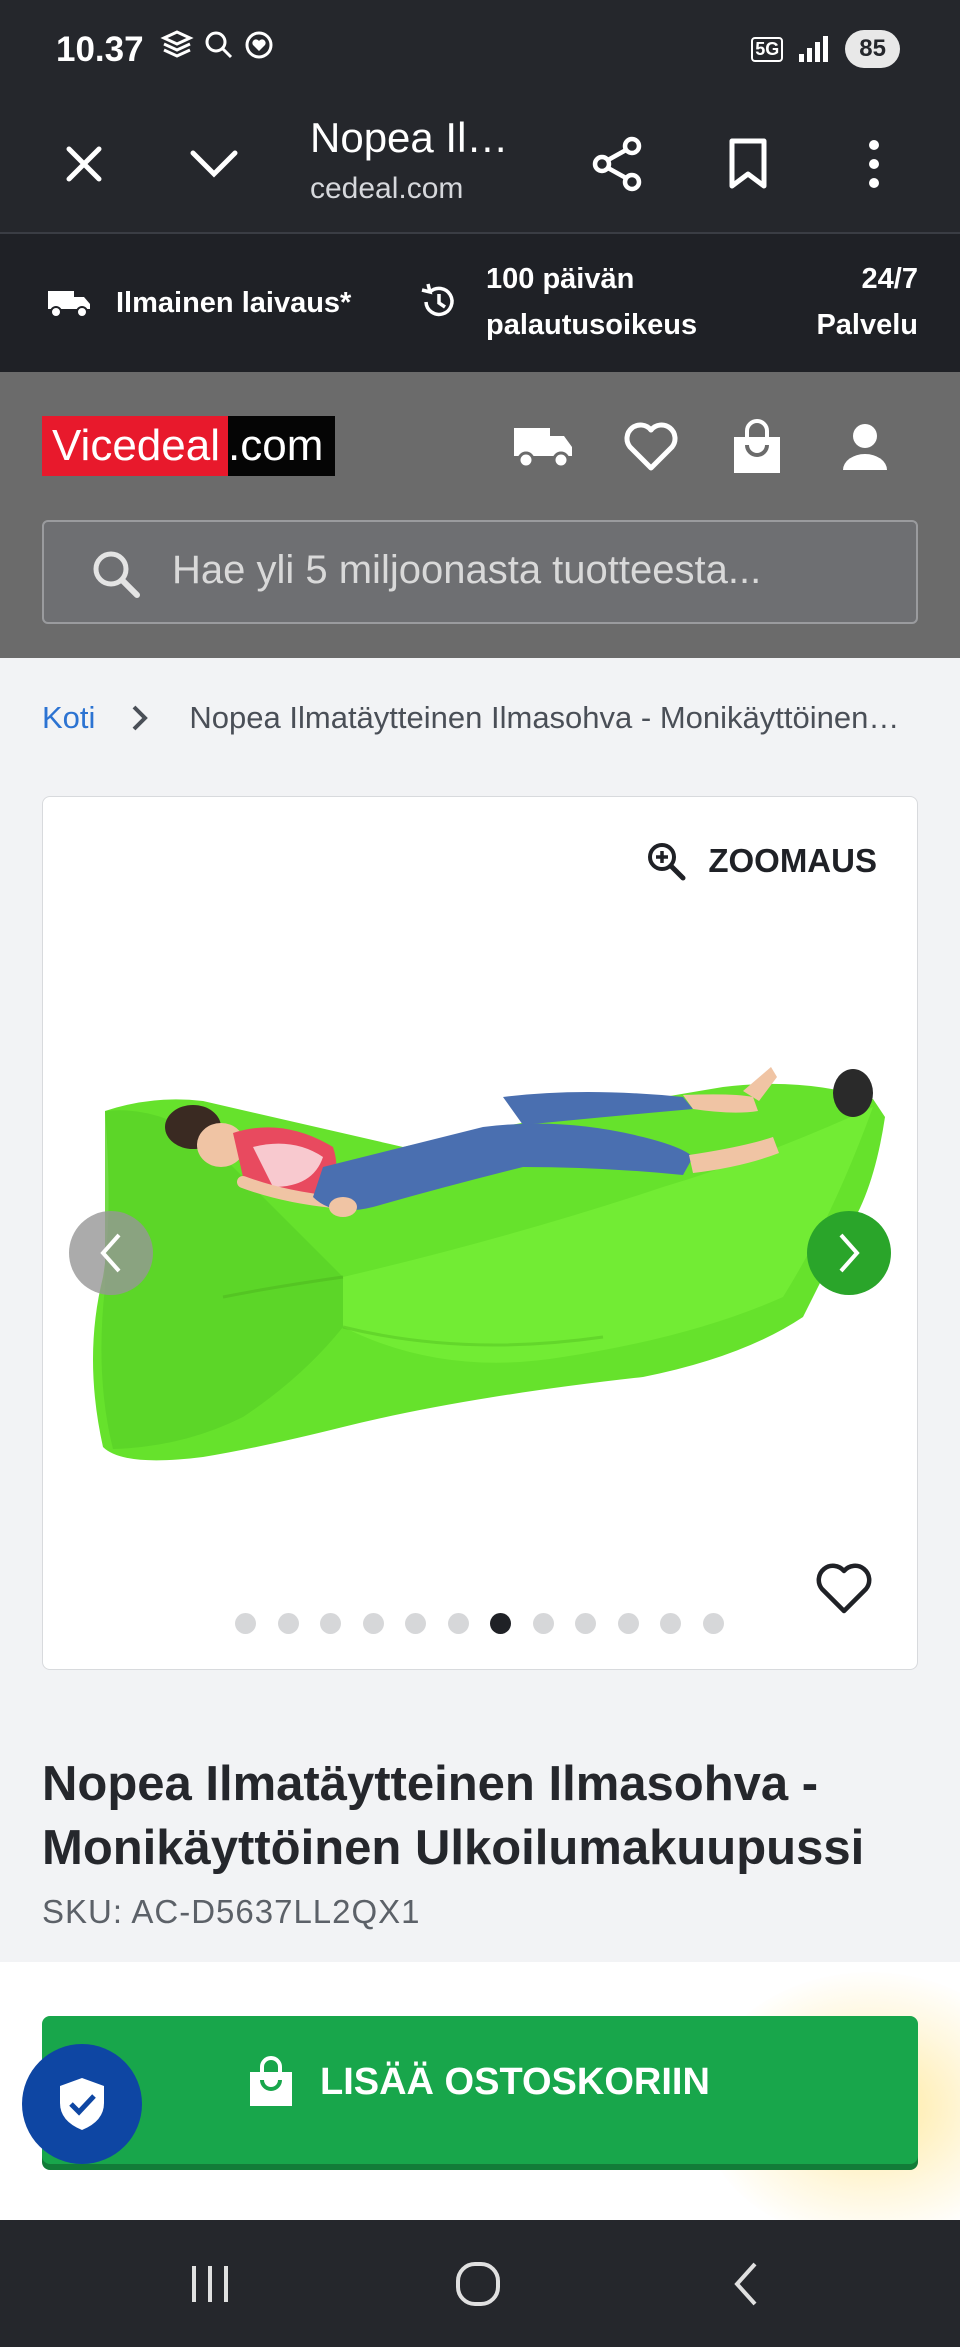 Image resolution: width=960 pixels, height=2347 pixels. I want to click on bookmark-button, so click(748, 164).